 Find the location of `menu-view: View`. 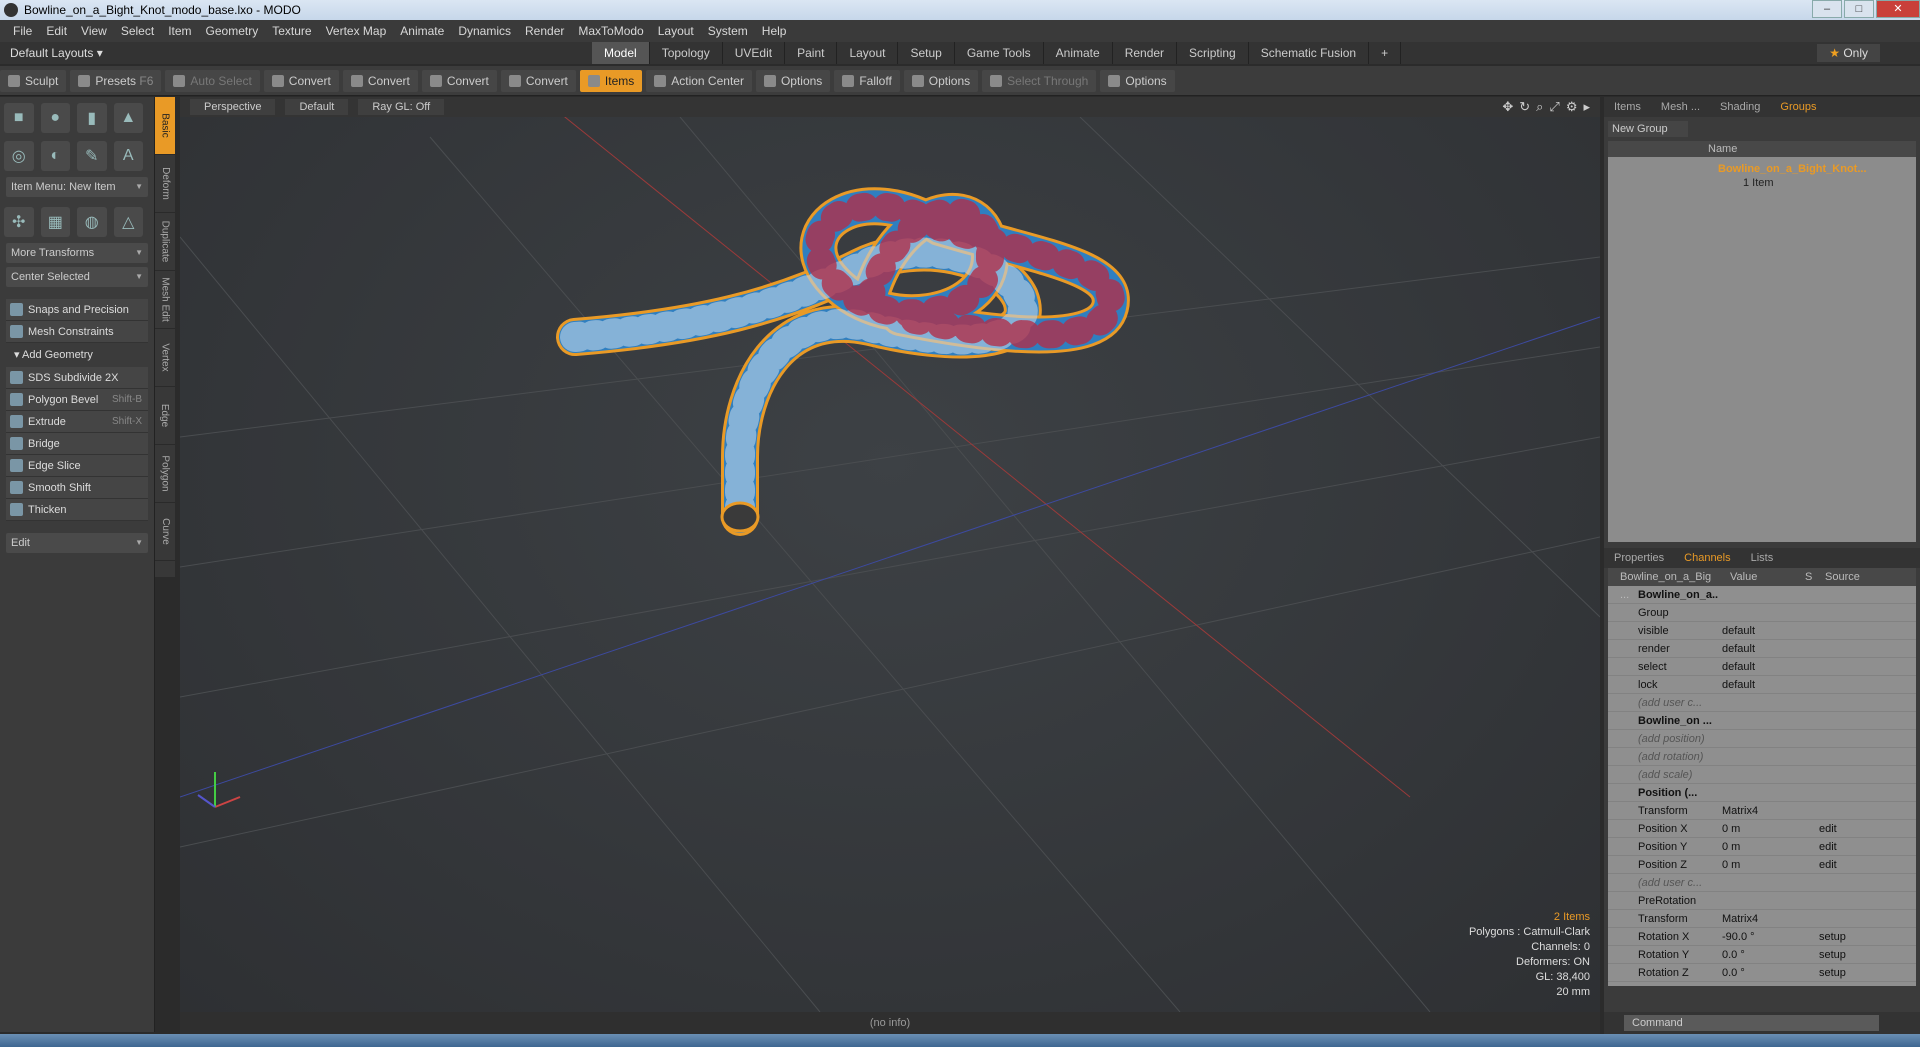

menu-view: View is located at coordinates (94, 31).